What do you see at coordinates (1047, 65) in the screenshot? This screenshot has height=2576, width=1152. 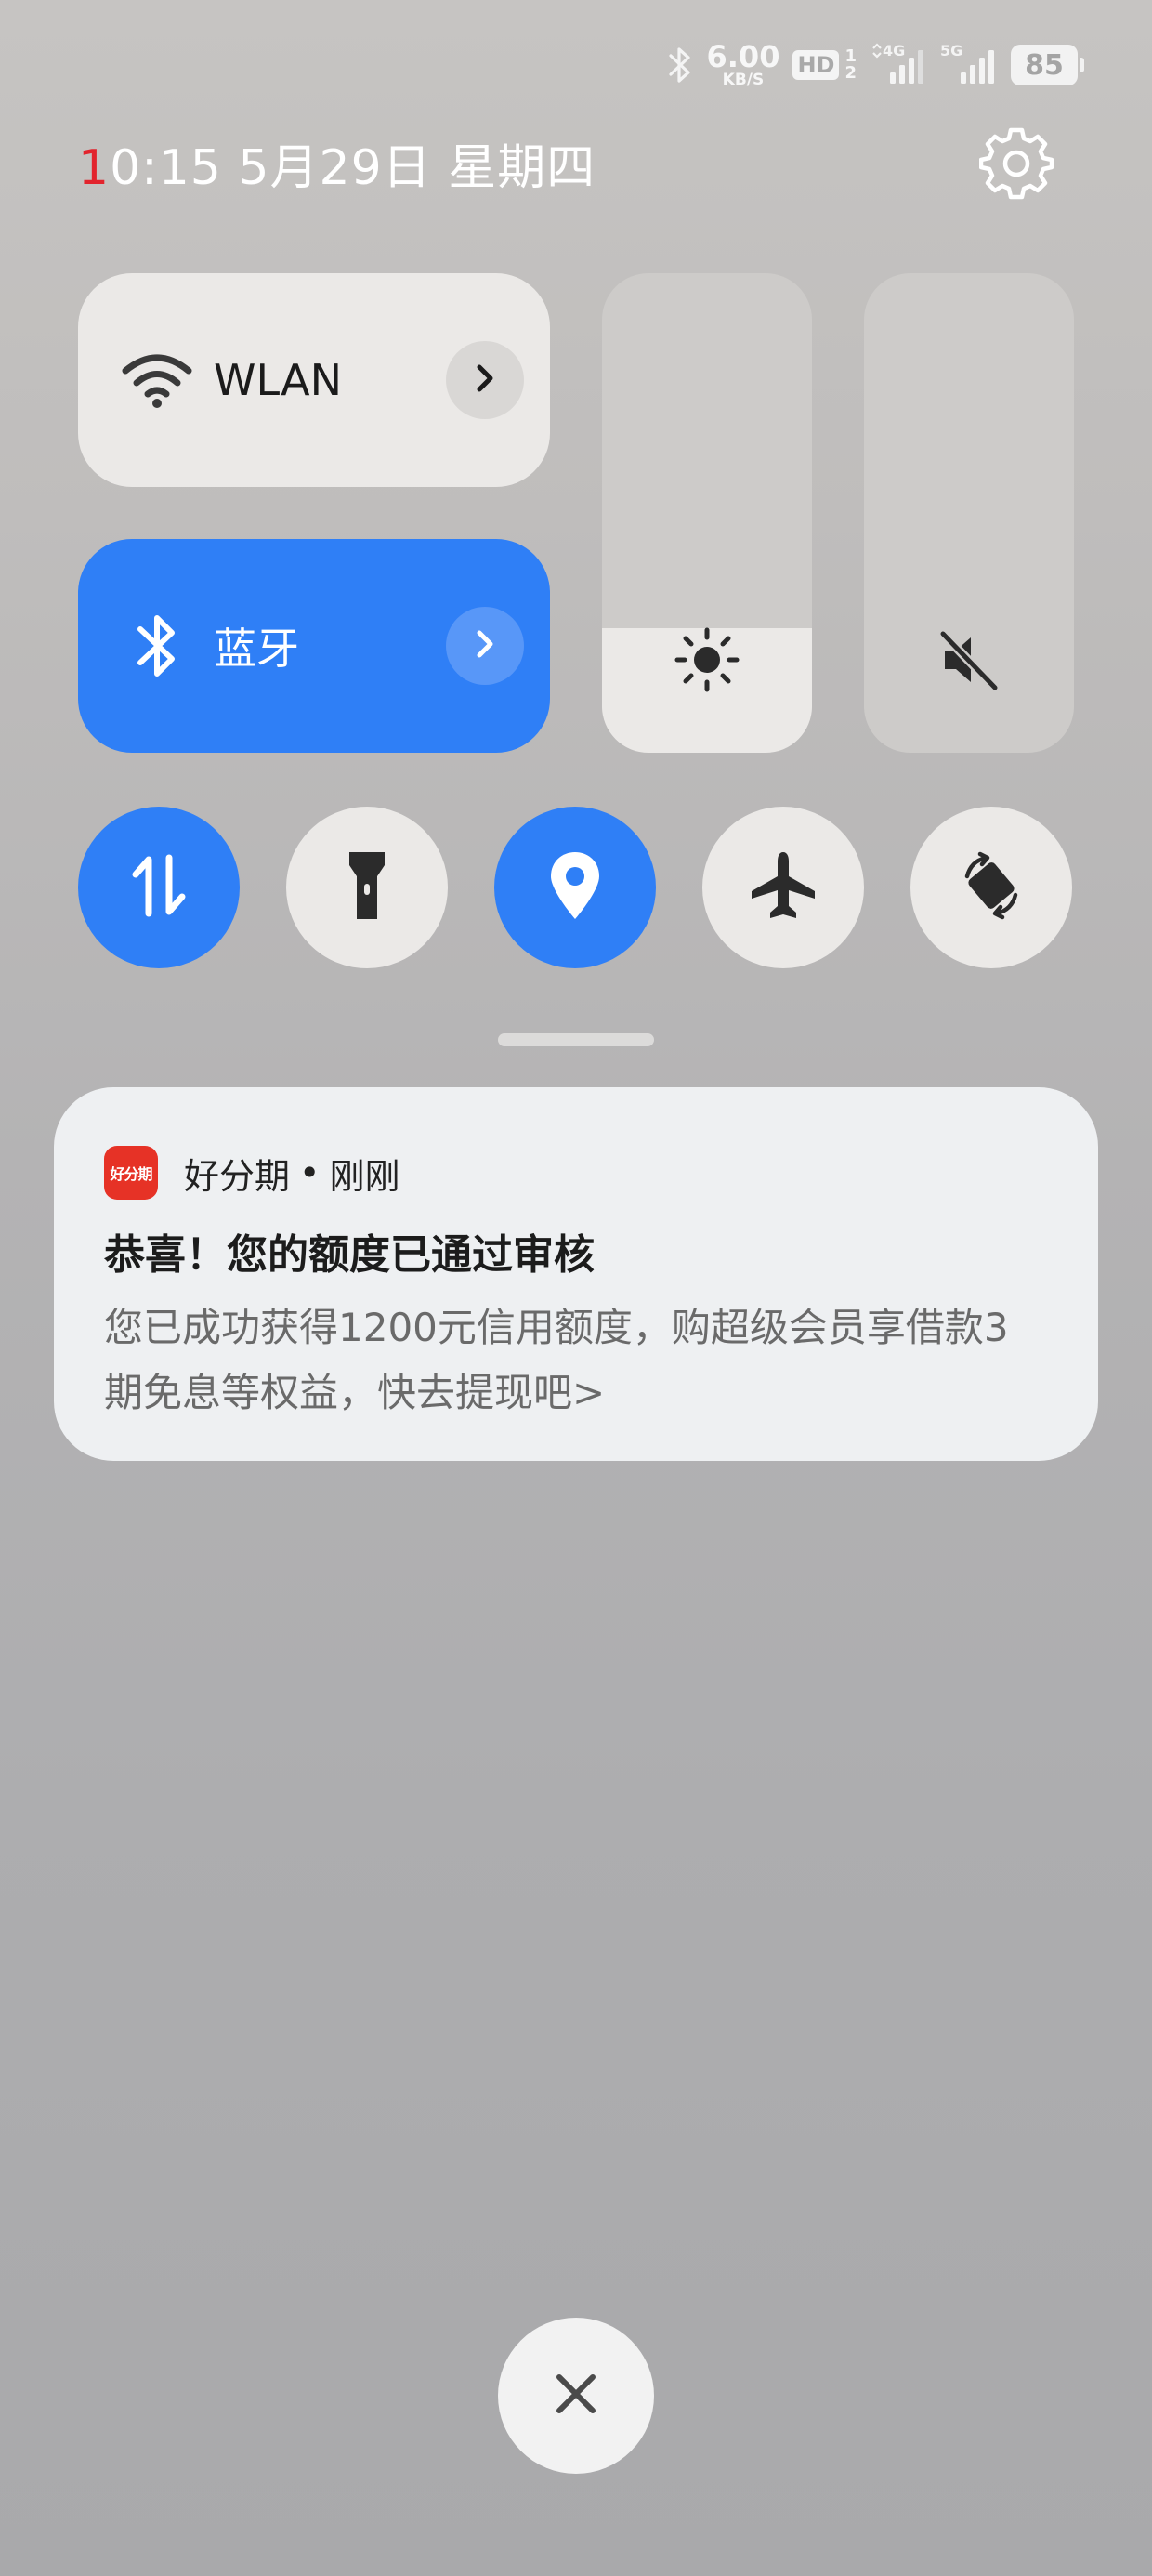 I see `battery-indicator: 85` at bounding box center [1047, 65].